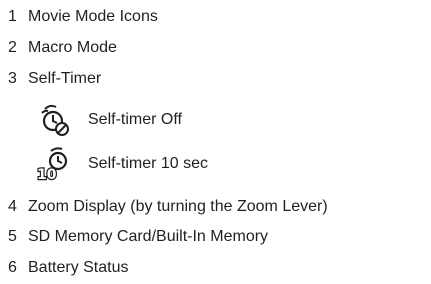 This screenshot has height=284, width=431. What do you see at coordinates (54, 164) in the screenshot?
I see `self-timer-10sec-icon: 10` at bounding box center [54, 164].